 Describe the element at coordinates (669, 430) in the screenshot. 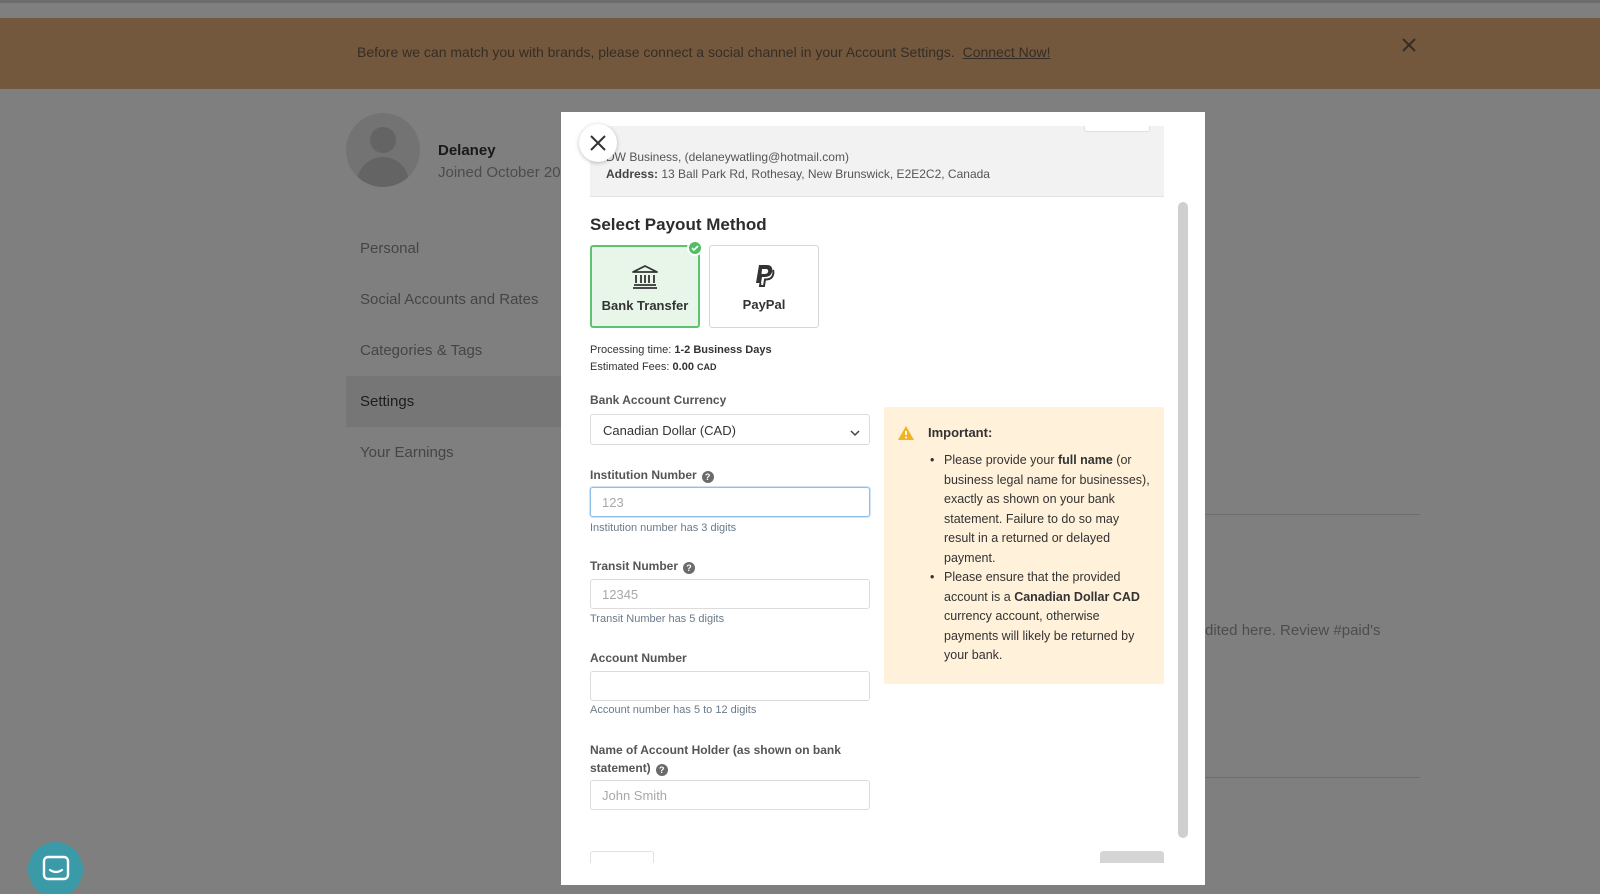

I see `currency-value: Canadian Dollar (CAD)` at that location.